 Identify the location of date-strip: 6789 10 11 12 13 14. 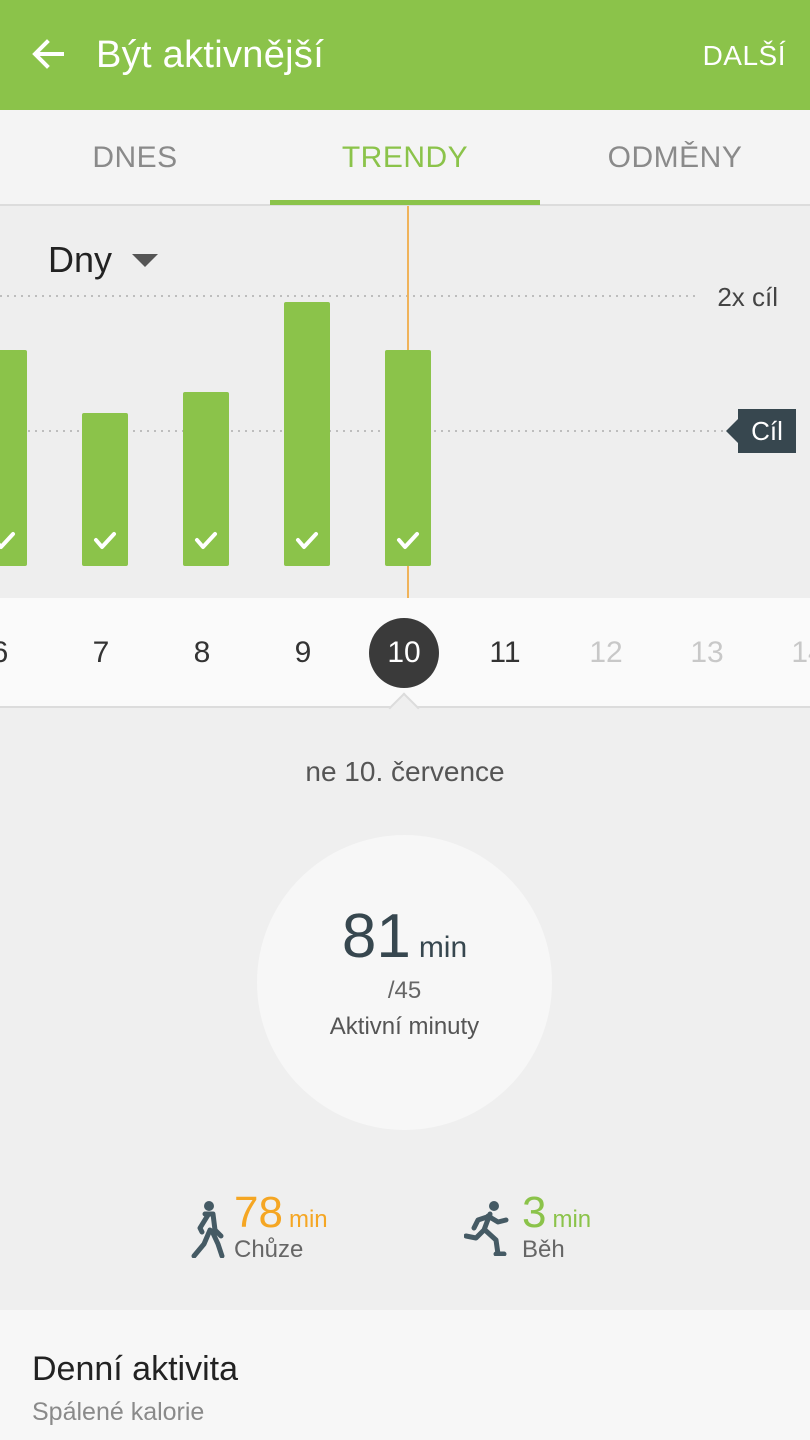
(405, 653).